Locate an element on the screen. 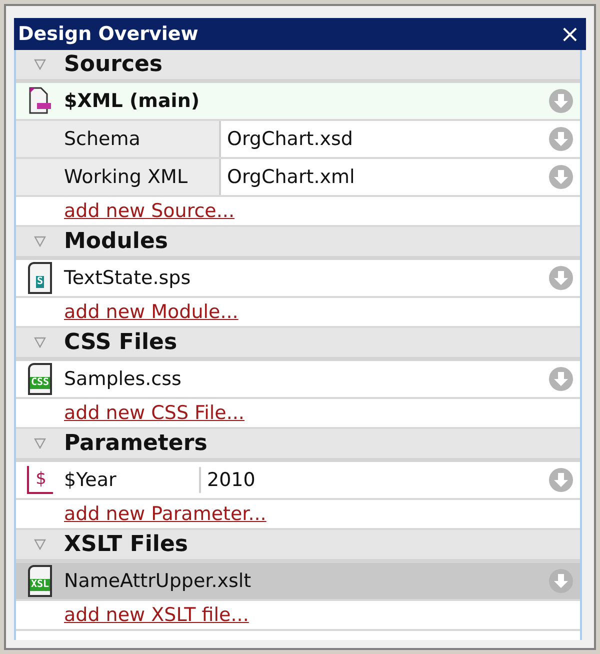 The height and width of the screenshot is (654, 600). section-header: XSLT Files is located at coordinates (298, 546).